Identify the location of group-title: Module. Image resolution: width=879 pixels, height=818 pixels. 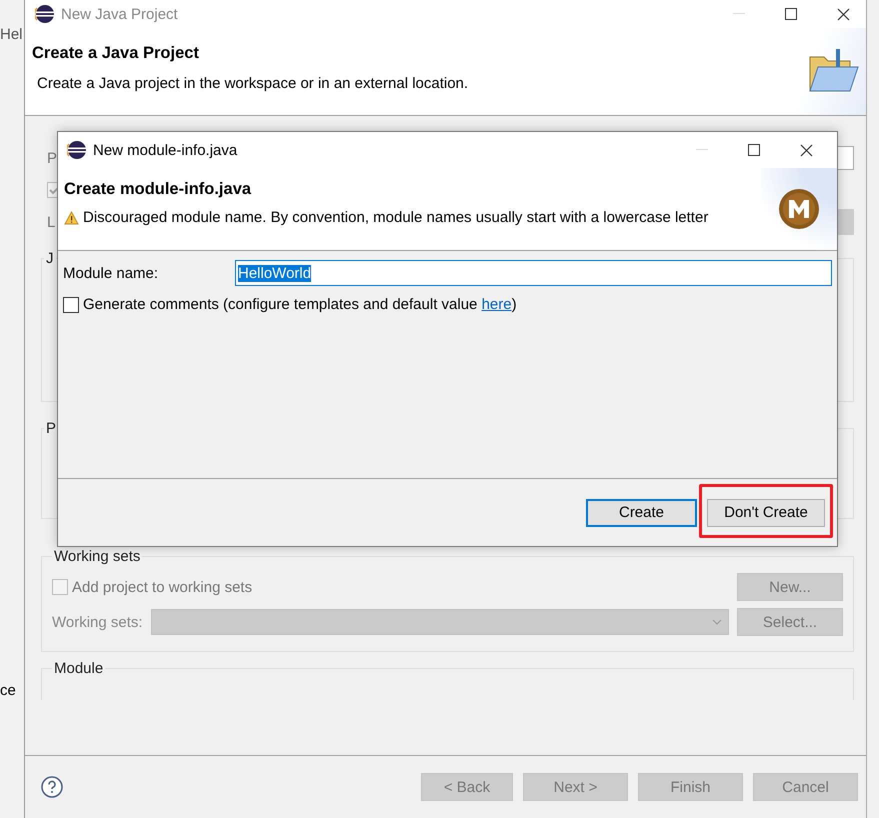
(78, 668).